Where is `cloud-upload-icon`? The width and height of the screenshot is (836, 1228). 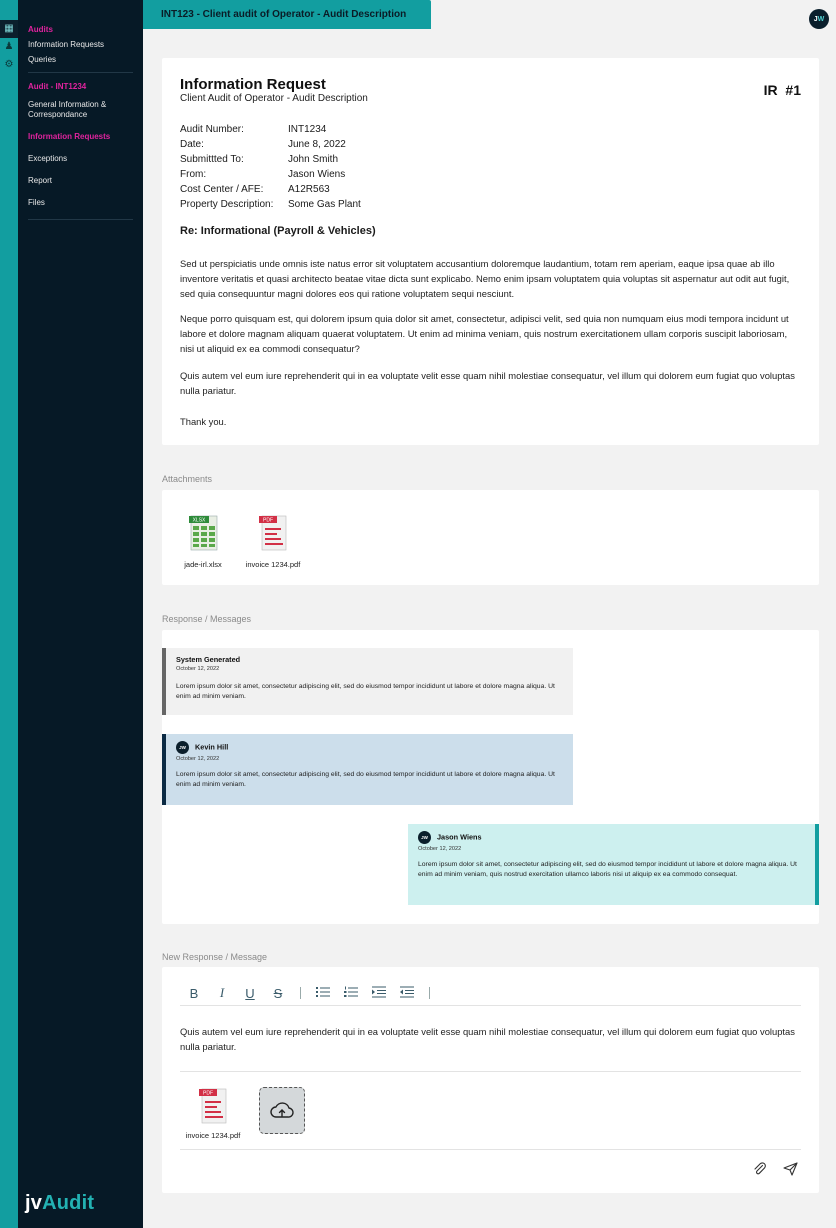 cloud-upload-icon is located at coordinates (282, 1109).